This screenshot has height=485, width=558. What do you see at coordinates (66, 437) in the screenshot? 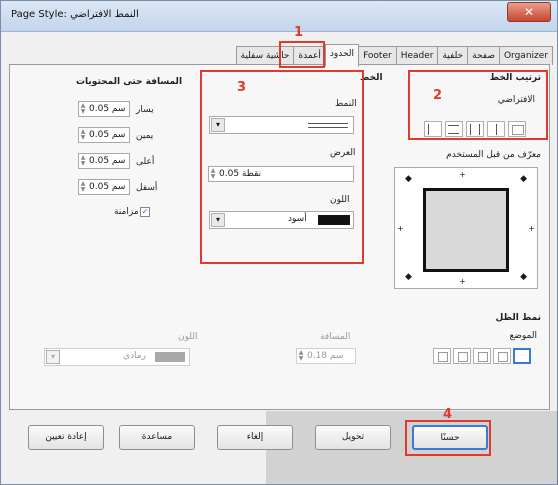
I see `reset-button: إعادة تعيين` at bounding box center [66, 437].